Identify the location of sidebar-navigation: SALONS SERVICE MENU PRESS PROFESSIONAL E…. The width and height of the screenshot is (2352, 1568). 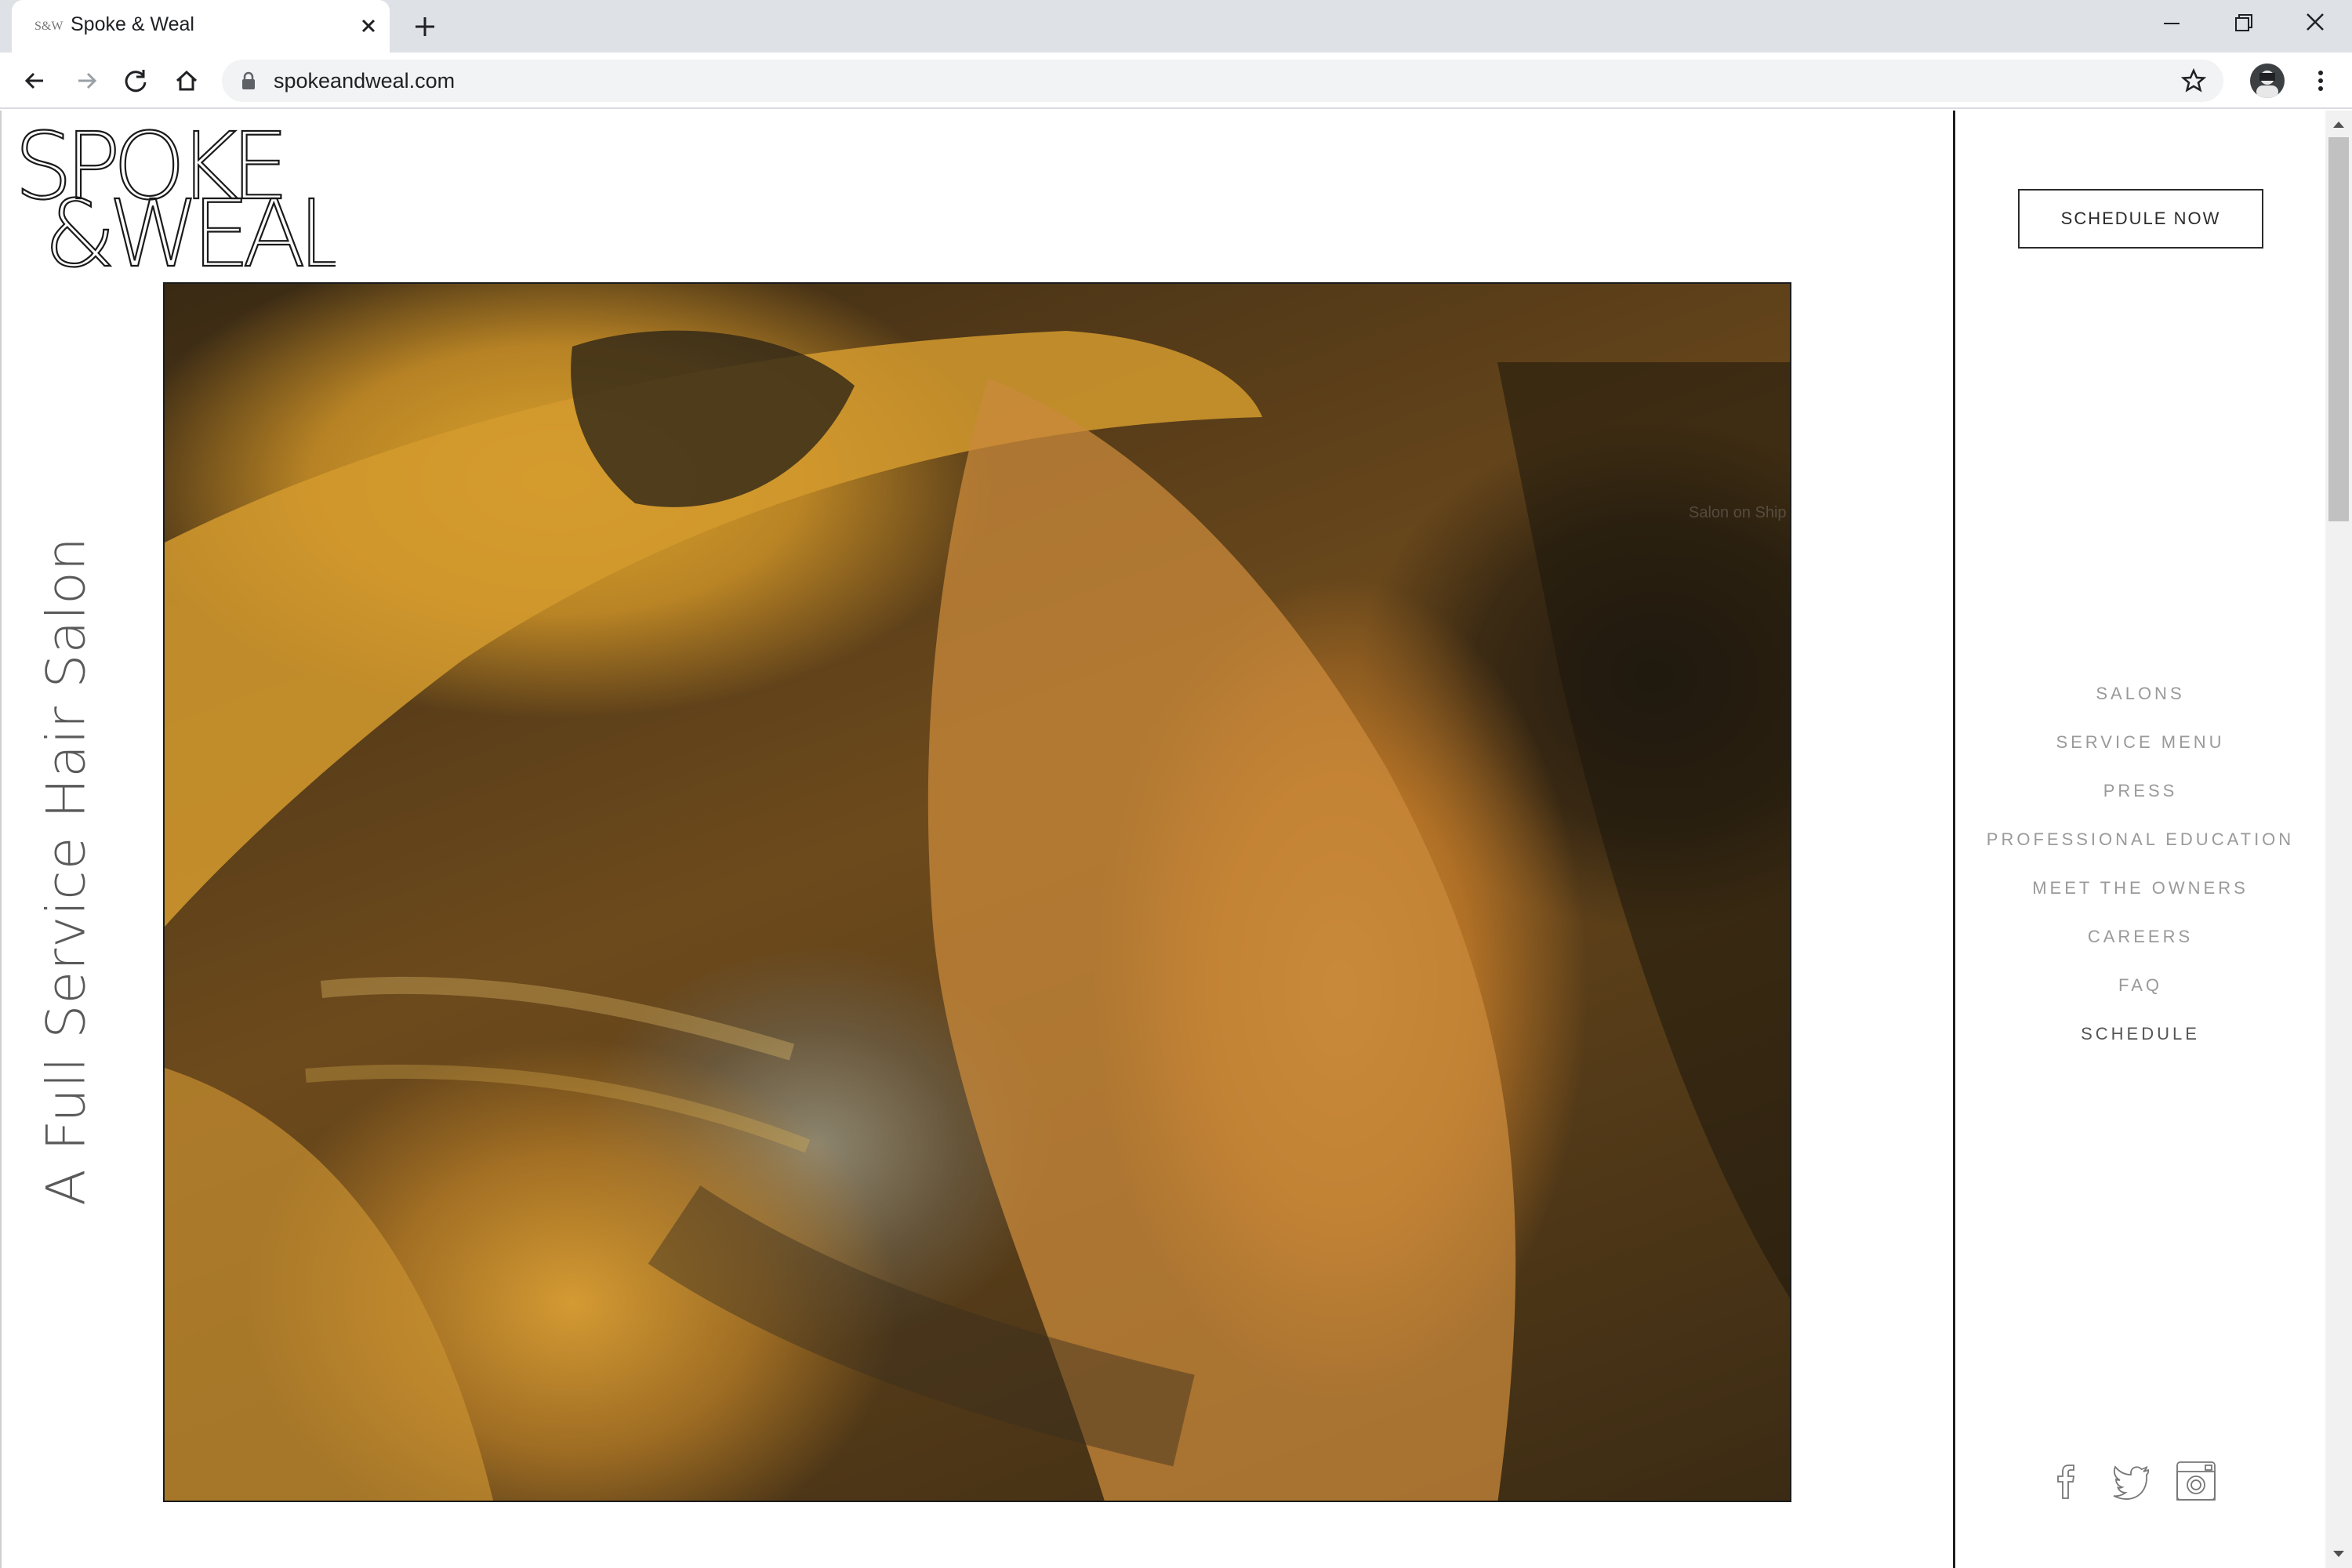
(2140, 864).